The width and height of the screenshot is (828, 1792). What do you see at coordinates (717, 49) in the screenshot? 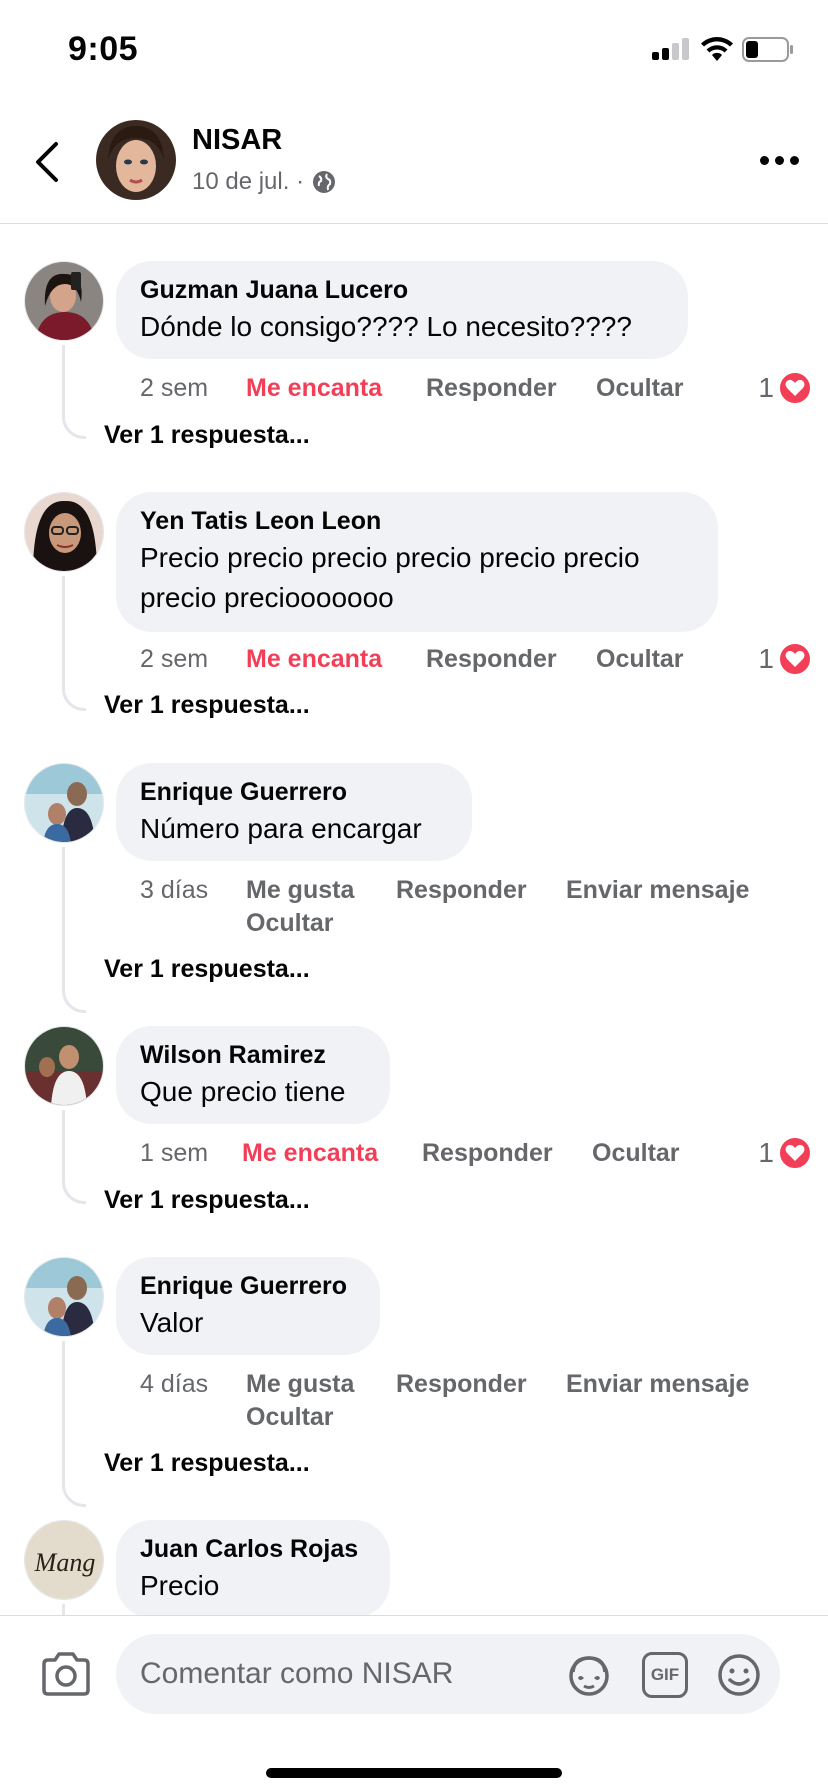
I see `wifi-icon` at bounding box center [717, 49].